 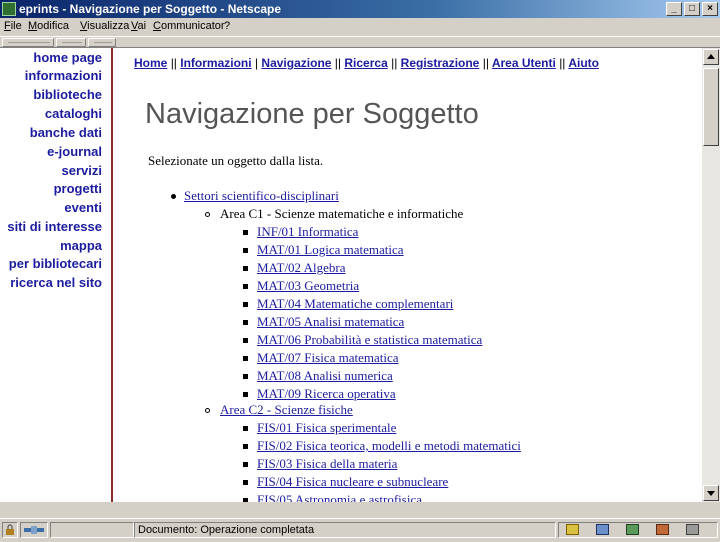 What do you see at coordinates (189, 26) in the screenshot?
I see `menu-communicator: Communicator` at bounding box center [189, 26].